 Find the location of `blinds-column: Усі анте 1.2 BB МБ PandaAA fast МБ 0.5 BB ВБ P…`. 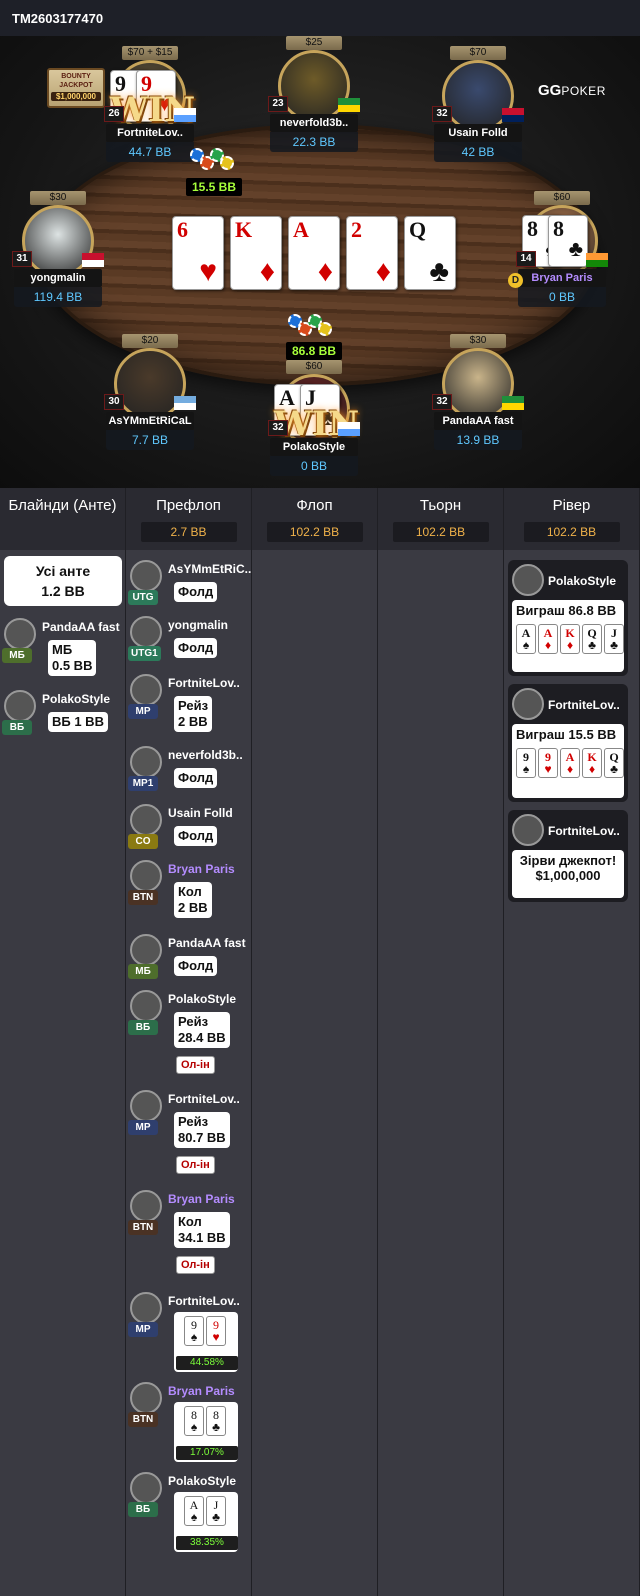

blinds-column: Усі анте 1.2 BB МБ PandaAA fast МБ 0.5 BB ВБ P… is located at coordinates (63, 1073).